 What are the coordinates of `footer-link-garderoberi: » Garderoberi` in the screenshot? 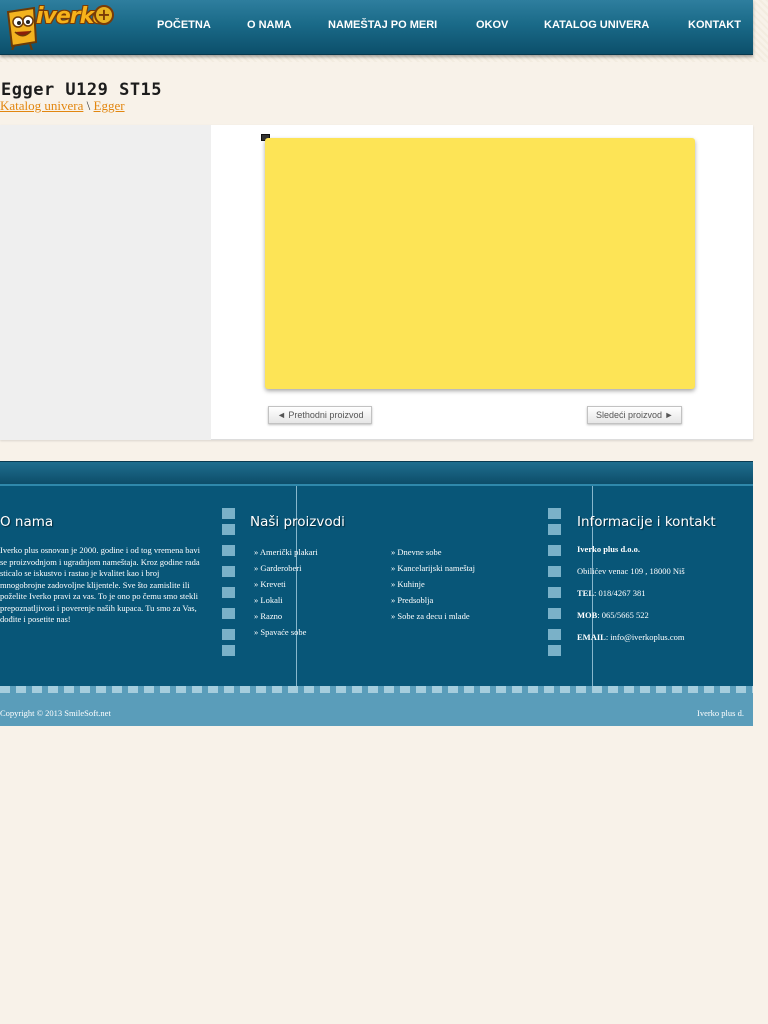 It's located at (277, 568).